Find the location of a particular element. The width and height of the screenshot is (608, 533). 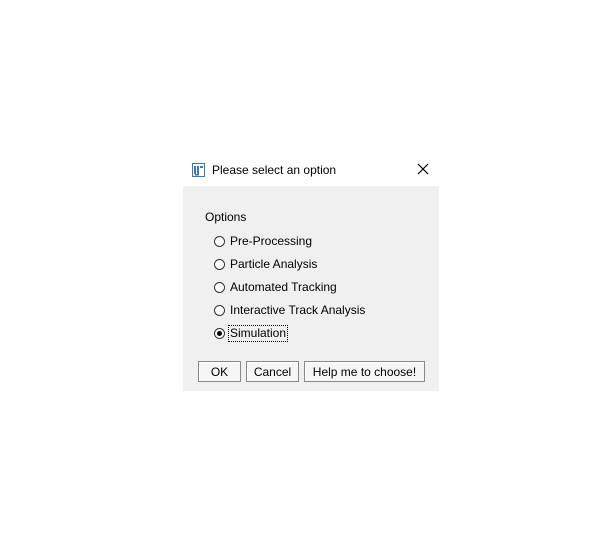

radio-interactive-track-analysis: Interactive Track Analysis is located at coordinates (290, 310).